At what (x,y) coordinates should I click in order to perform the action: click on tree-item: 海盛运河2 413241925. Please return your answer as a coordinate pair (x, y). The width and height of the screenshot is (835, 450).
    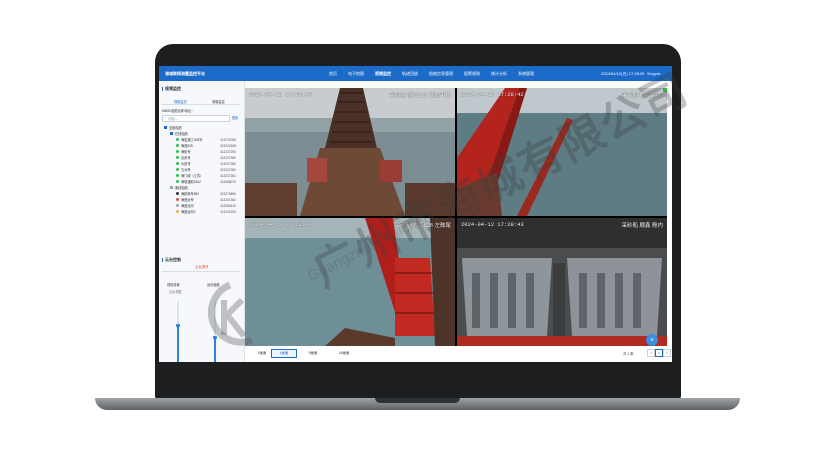
    Looking at the image, I should click on (202, 212).